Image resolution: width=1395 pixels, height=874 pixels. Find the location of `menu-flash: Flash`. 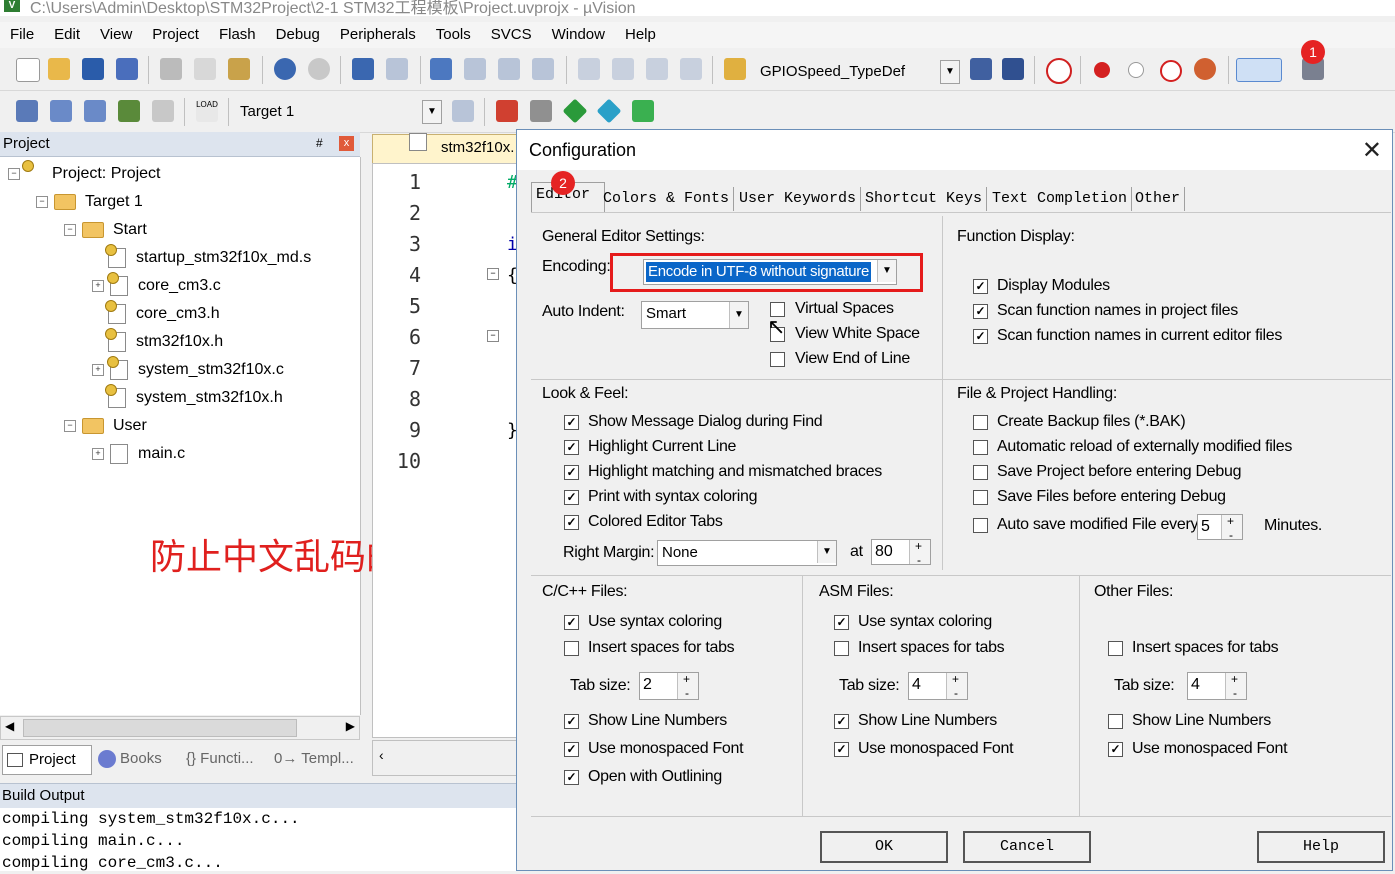

menu-flash: Flash is located at coordinates (237, 35).